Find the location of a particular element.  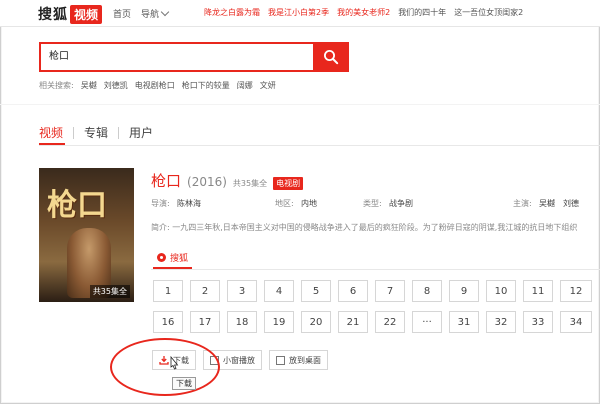

cast-label: 主演: is located at coordinates (522, 203).